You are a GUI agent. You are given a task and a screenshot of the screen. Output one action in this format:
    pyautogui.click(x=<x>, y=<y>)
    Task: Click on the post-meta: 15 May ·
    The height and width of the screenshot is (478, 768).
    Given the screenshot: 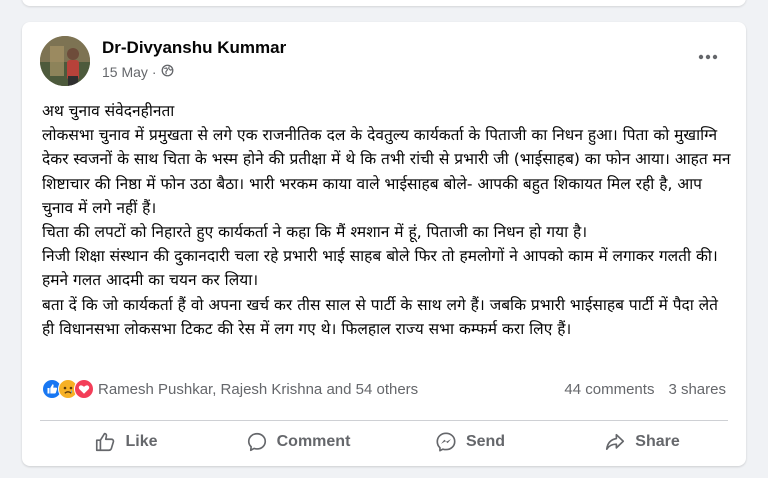 What is the action you would take?
    pyautogui.click(x=138, y=72)
    